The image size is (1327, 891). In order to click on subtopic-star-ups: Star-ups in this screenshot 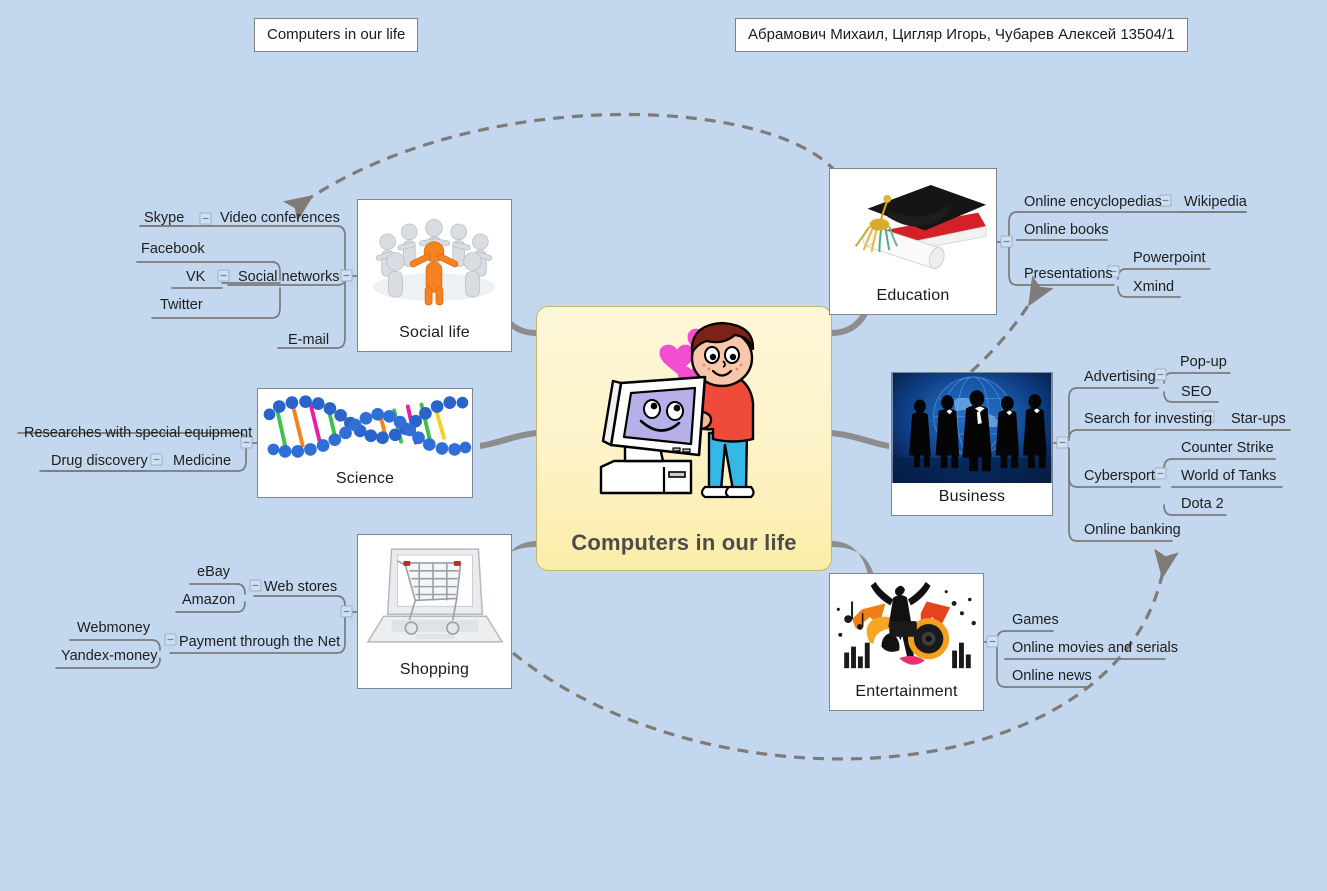, I will do `click(1258, 420)`.